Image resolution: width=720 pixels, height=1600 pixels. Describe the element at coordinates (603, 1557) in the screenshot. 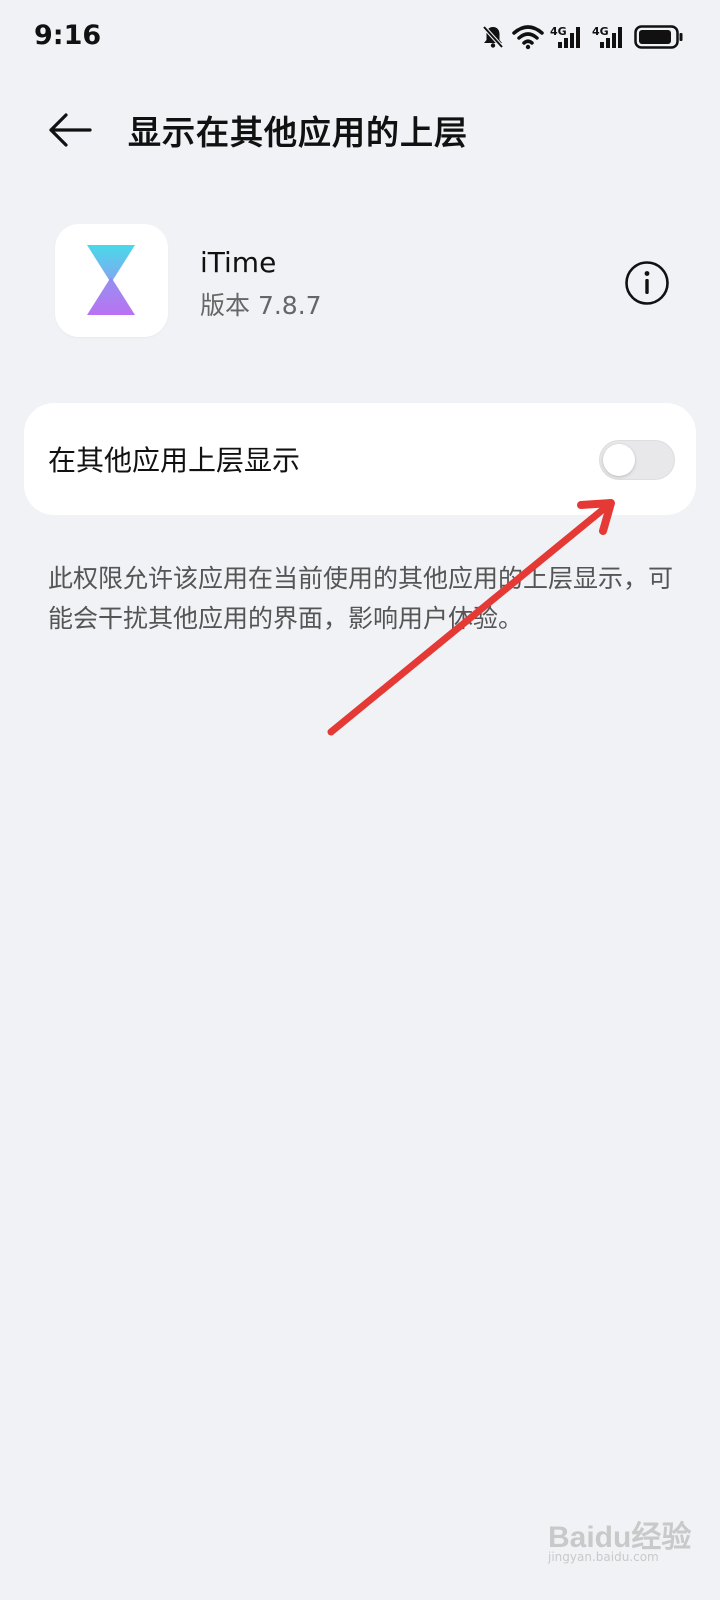

I see `watermark-url: jingyan.baidu.com` at that location.